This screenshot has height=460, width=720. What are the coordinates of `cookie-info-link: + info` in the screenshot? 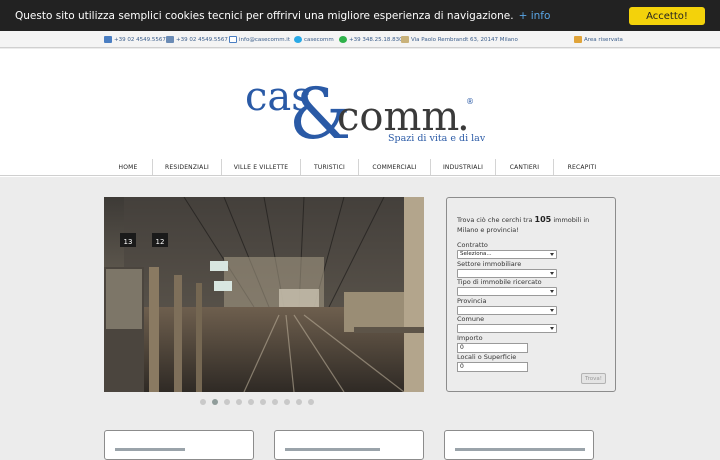 It's located at (535, 16).